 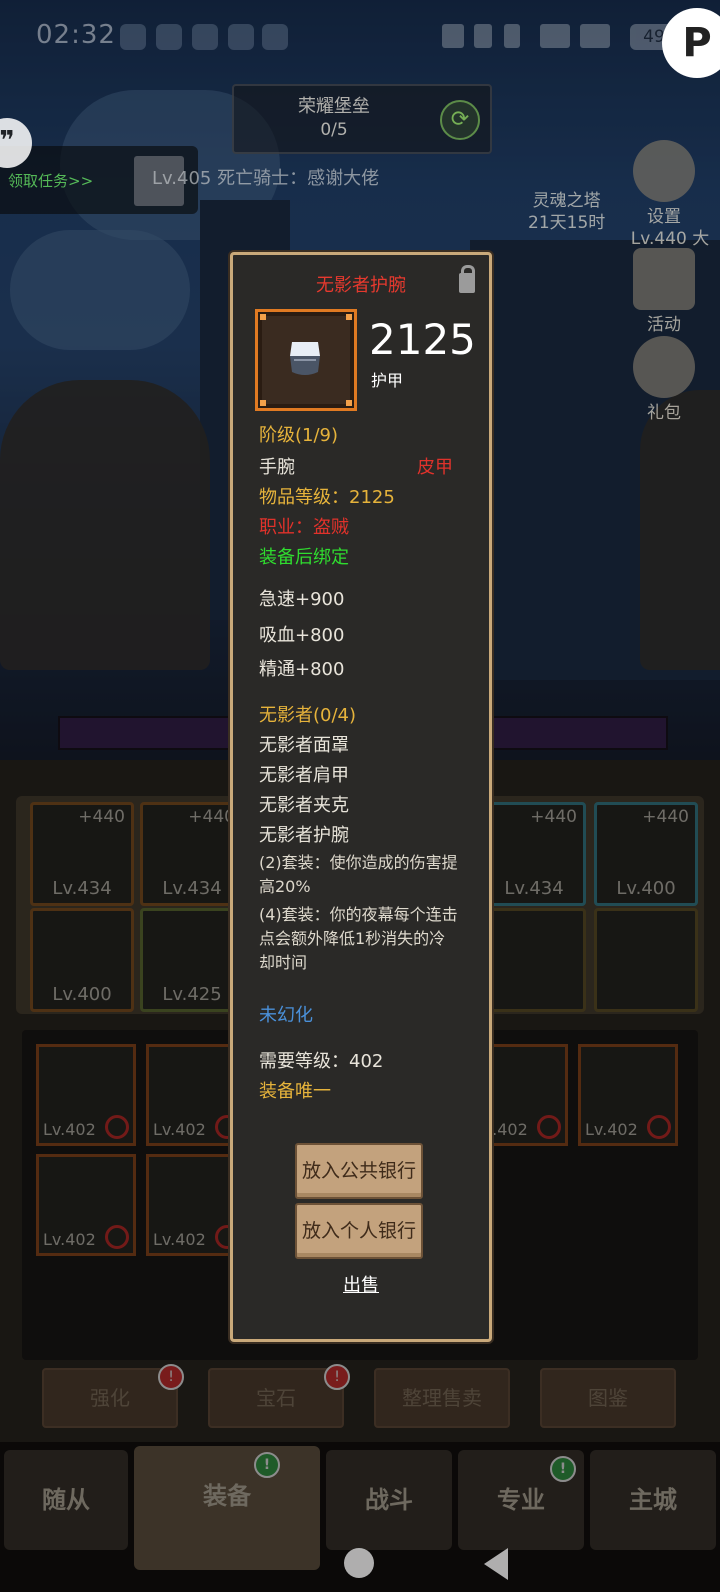 I want to click on refresh-icon: ⟳, so click(x=460, y=120).